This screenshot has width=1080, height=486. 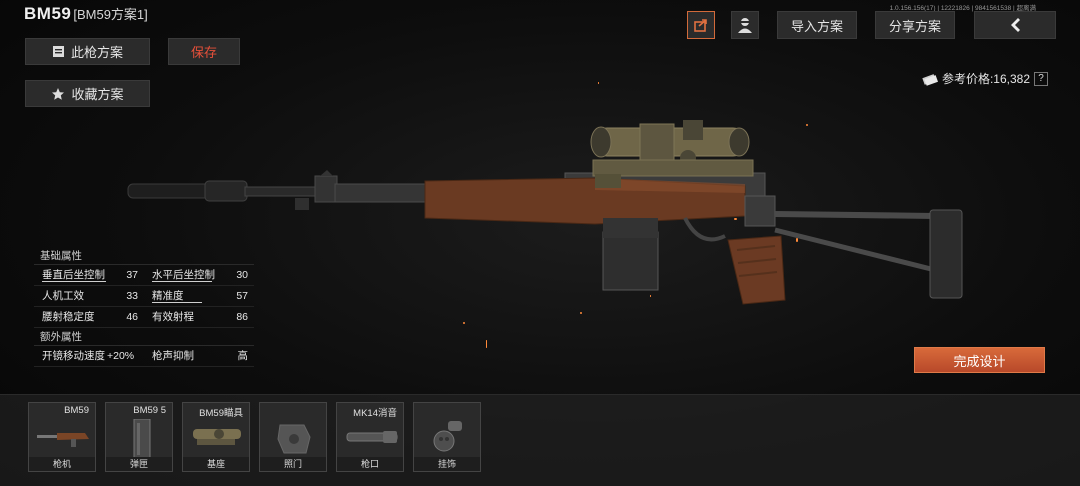 What do you see at coordinates (183, 275) in the screenshot?
I see `stat-label: 水平后坐控制` at bounding box center [183, 275].